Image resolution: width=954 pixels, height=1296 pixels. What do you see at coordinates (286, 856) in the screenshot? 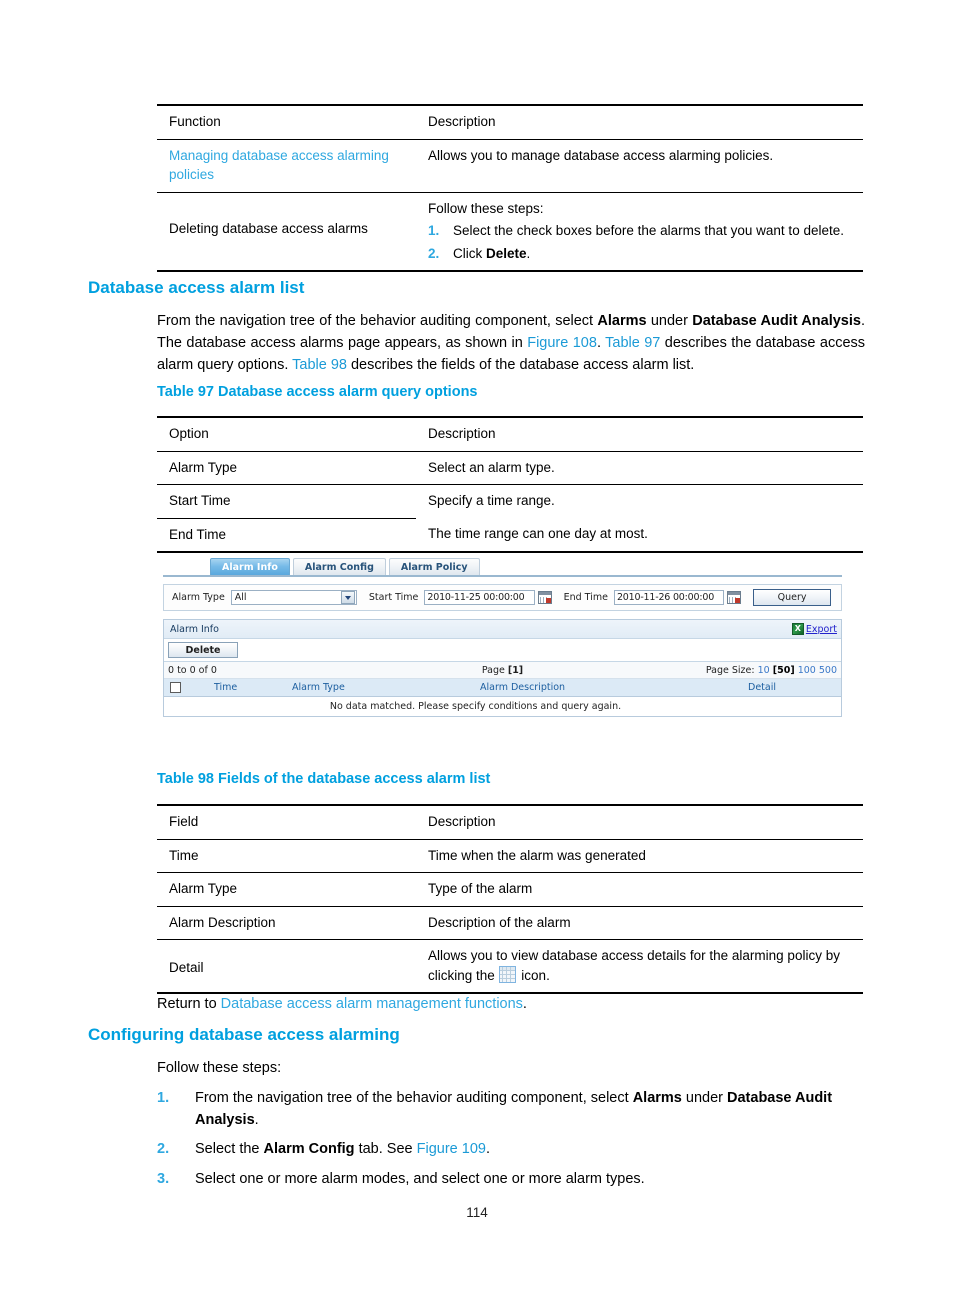
I see `cell-field-time: Time` at bounding box center [286, 856].